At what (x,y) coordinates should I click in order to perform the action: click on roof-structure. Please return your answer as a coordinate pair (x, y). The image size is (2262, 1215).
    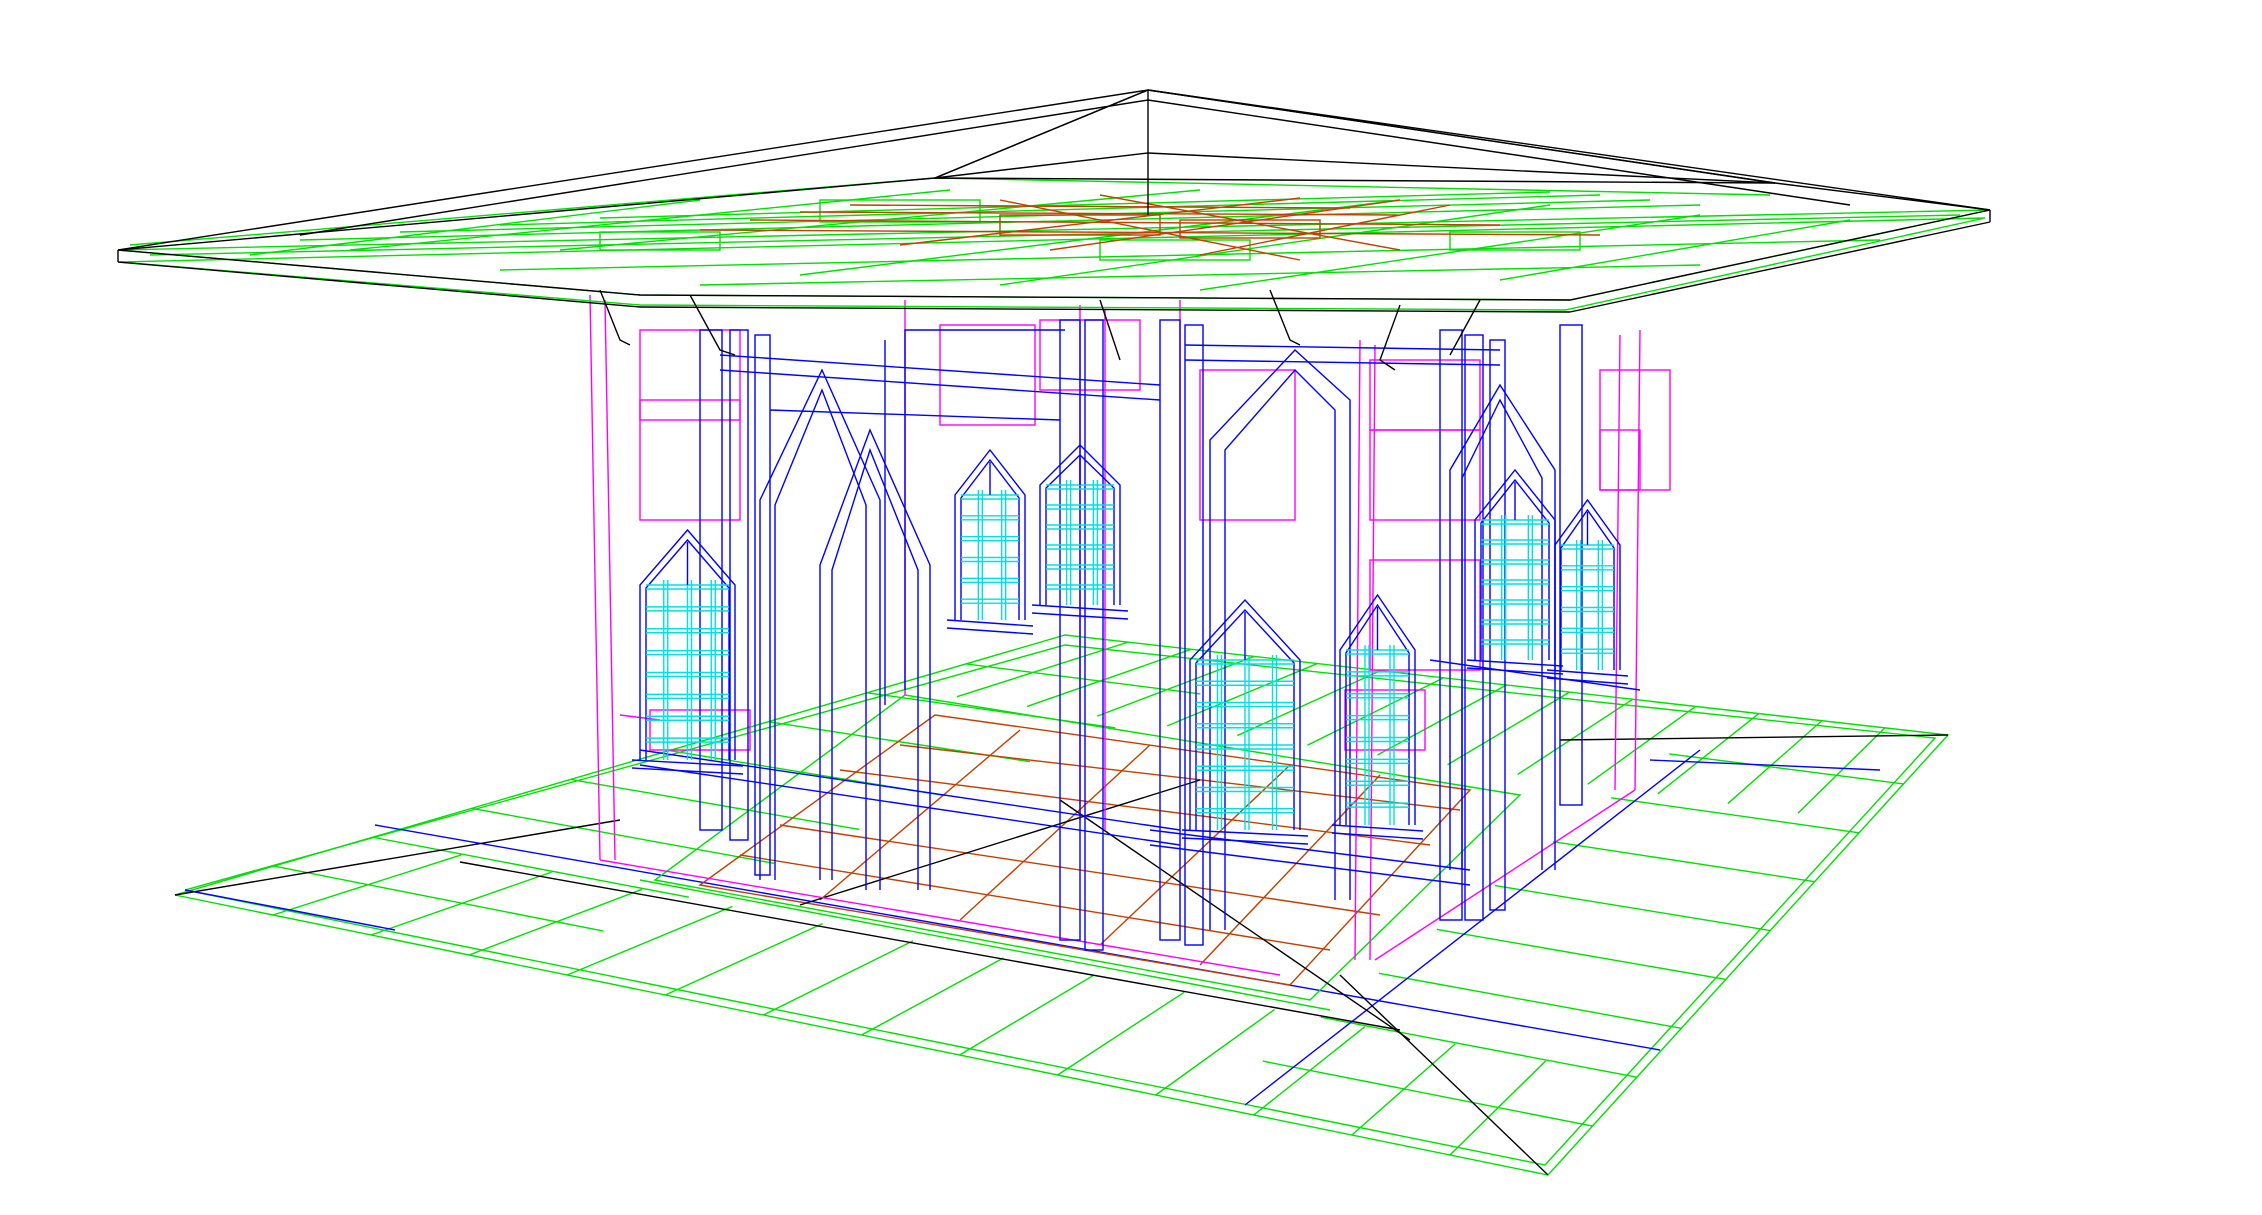
    Looking at the image, I should click on (1054, 244).